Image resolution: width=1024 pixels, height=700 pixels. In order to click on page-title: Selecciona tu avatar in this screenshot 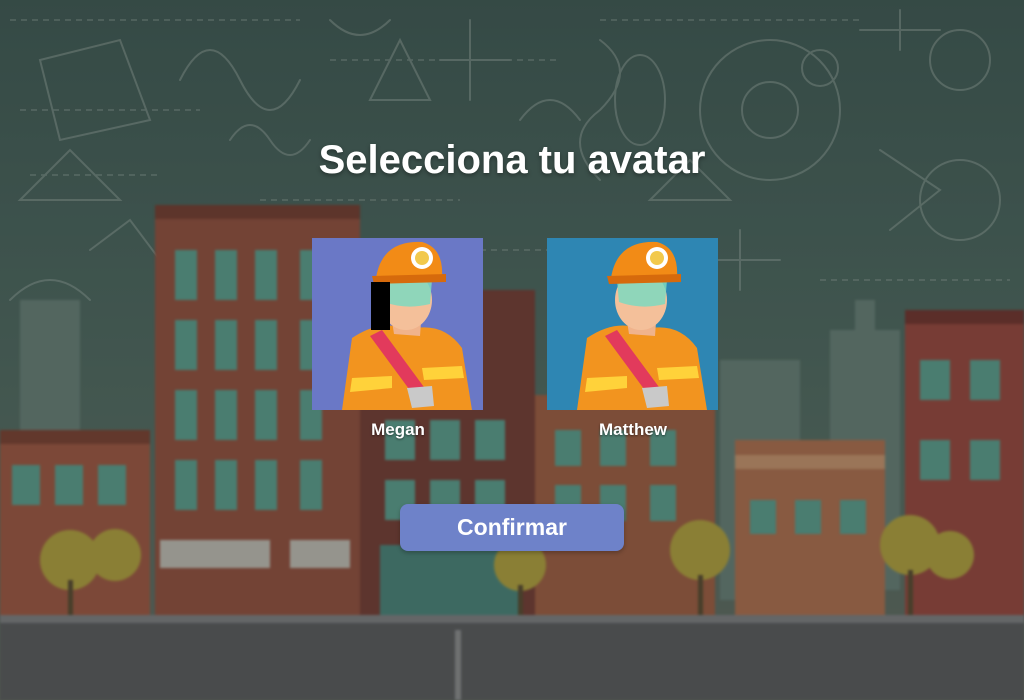, I will do `click(512, 160)`.